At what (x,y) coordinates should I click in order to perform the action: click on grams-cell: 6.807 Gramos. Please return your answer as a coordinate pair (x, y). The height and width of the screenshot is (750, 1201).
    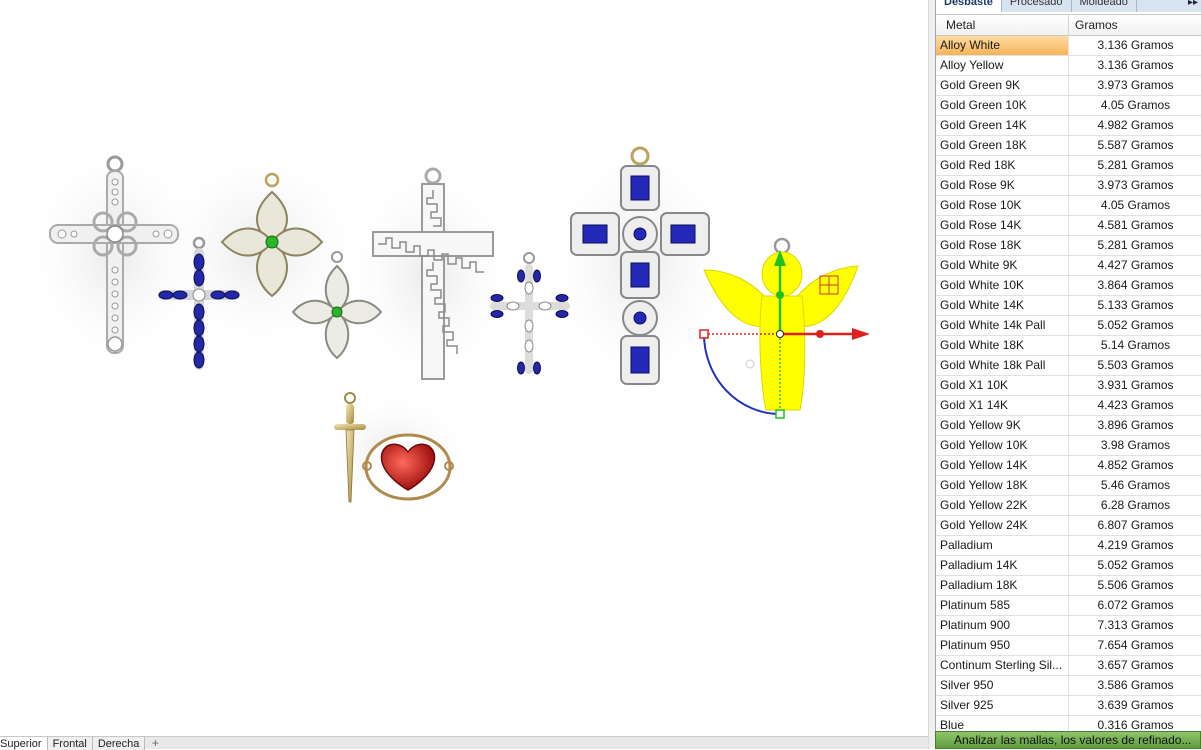
    Looking at the image, I should click on (1135, 525).